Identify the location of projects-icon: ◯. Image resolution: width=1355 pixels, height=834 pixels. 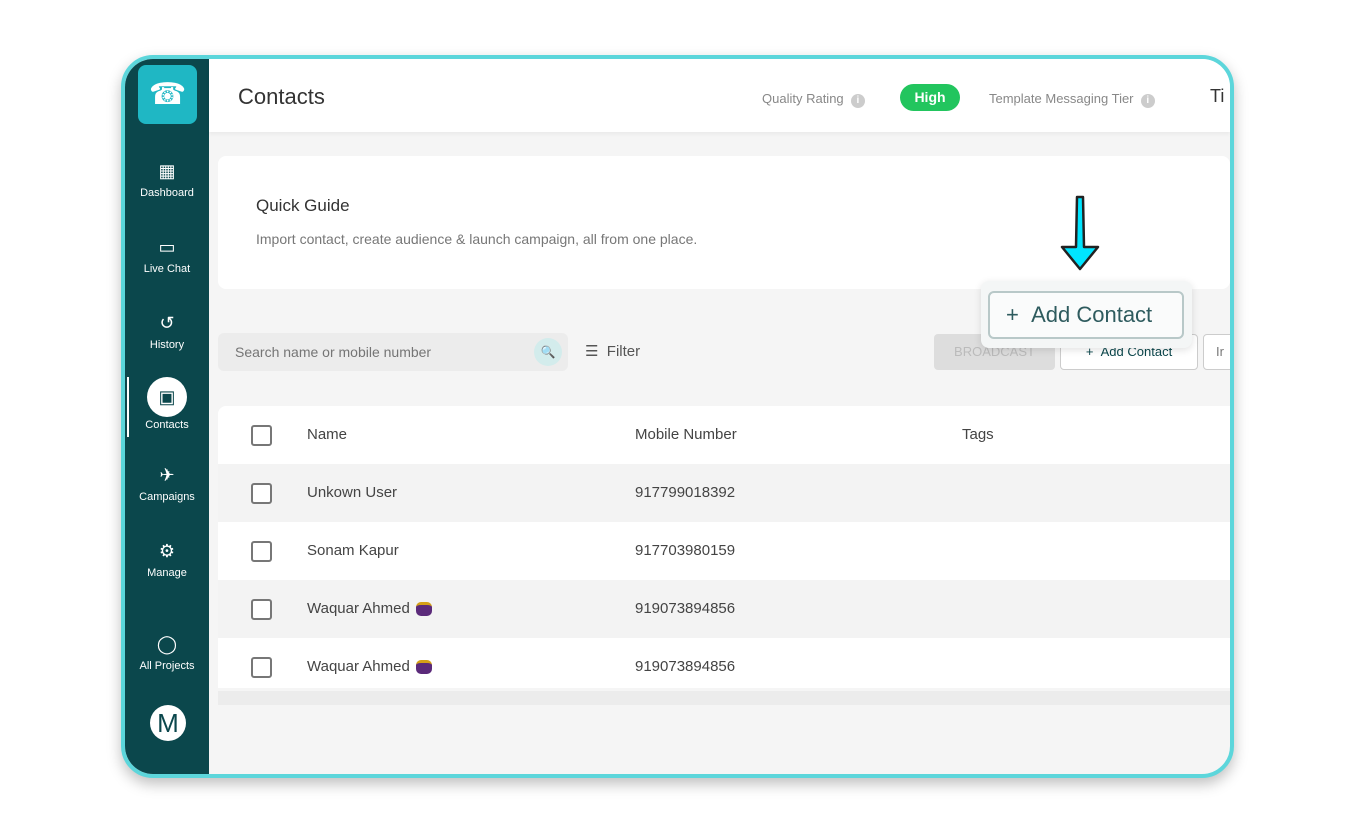
(167, 644).